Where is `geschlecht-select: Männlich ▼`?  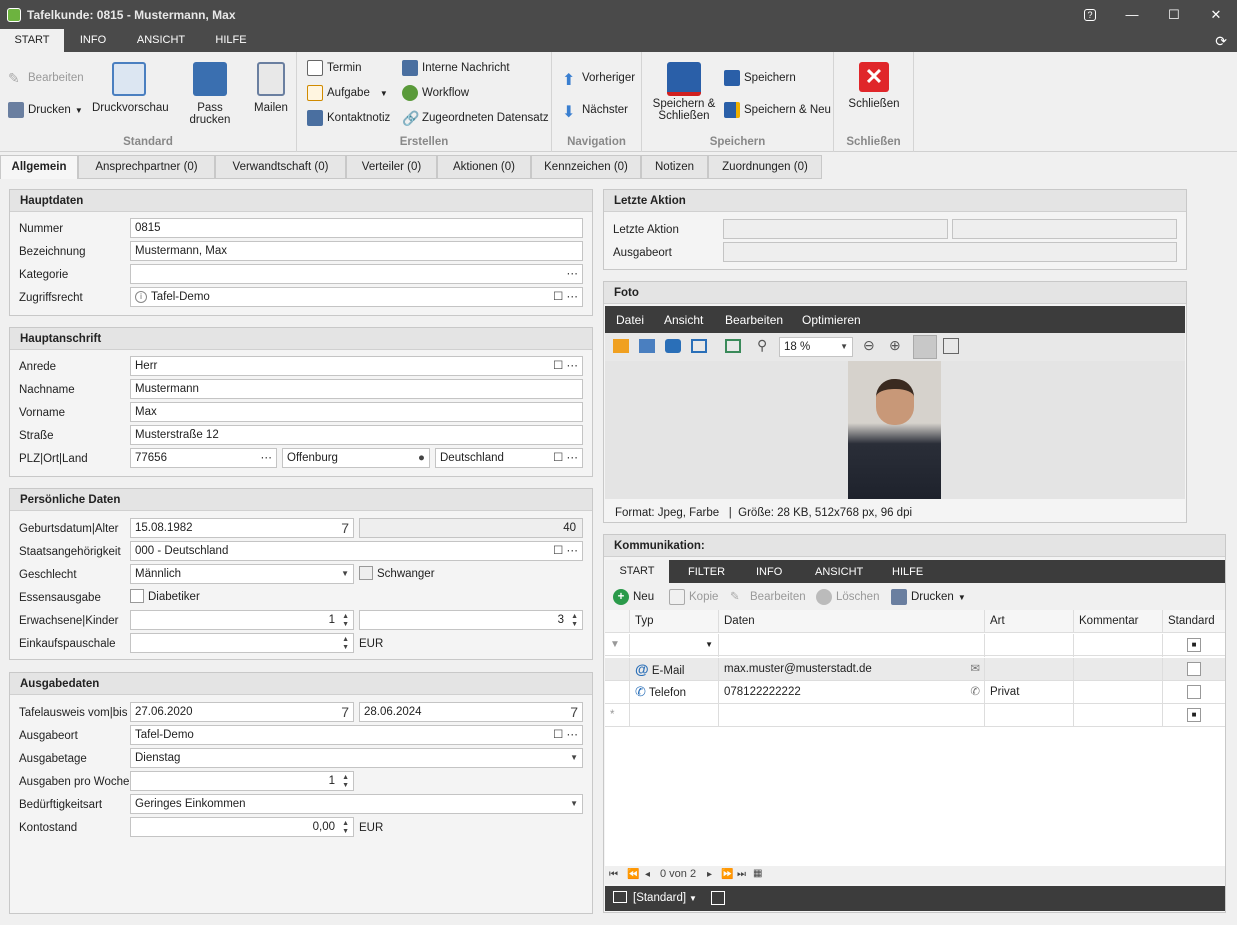 geschlecht-select: Männlich ▼ is located at coordinates (242, 574).